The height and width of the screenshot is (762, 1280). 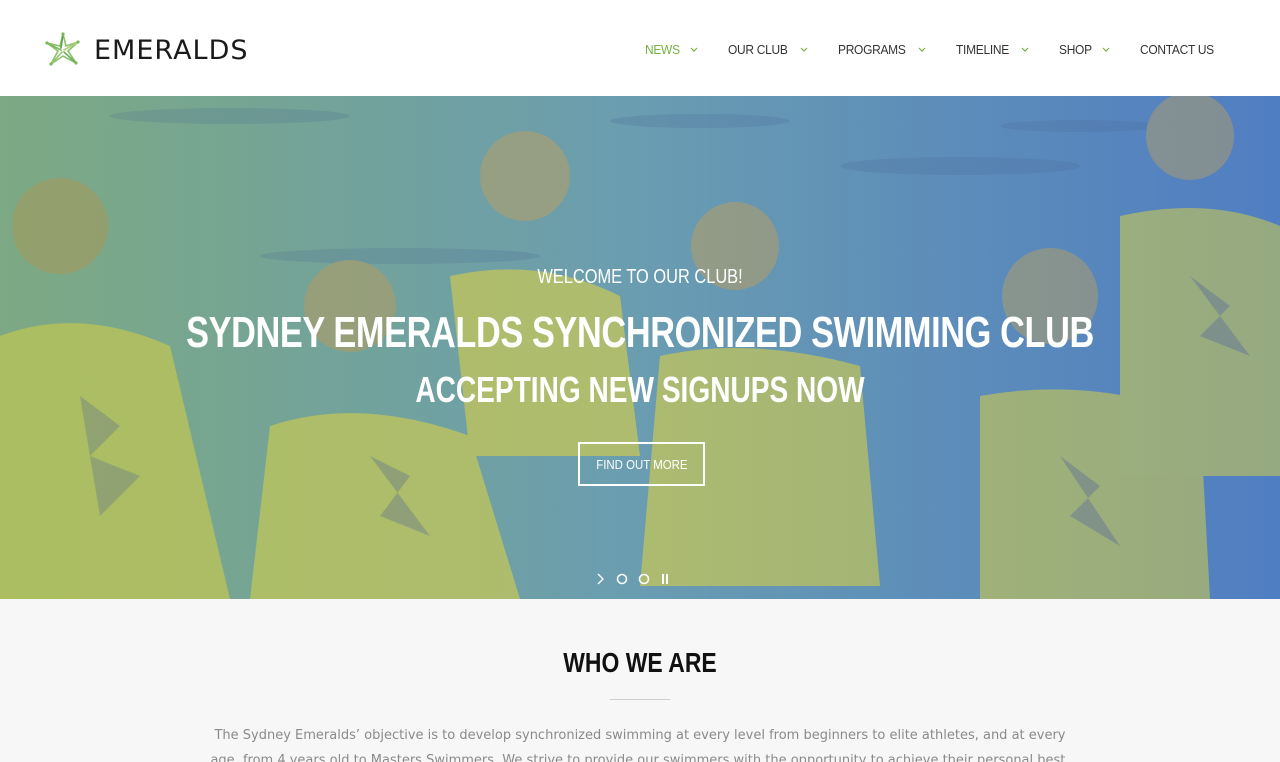 What do you see at coordinates (640, 662) in the screenshot?
I see `section-title: WHO WE ARE` at bounding box center [640, 662].